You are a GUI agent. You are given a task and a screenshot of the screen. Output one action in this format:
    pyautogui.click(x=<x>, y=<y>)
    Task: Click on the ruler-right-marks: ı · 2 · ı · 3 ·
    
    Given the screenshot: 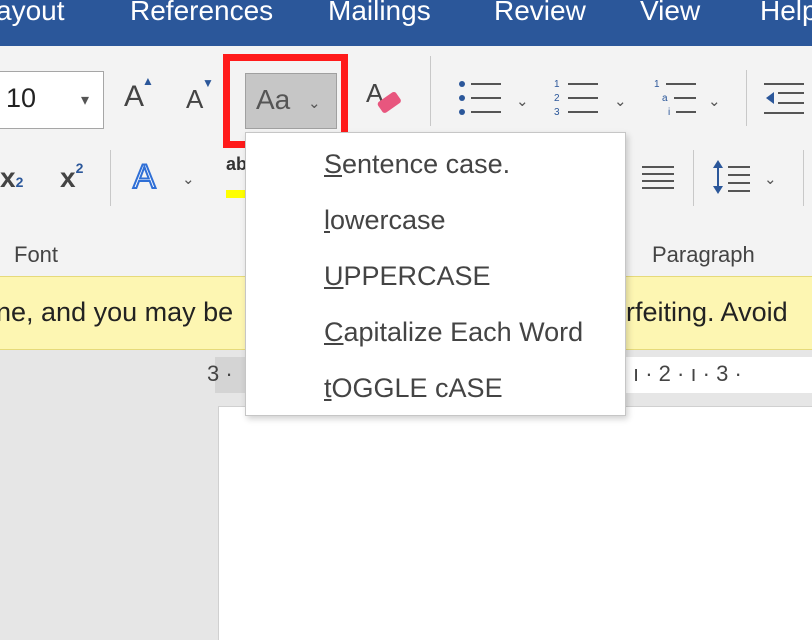 What is the action you would take?
    pyautogui.click(x=687, y=373)
    